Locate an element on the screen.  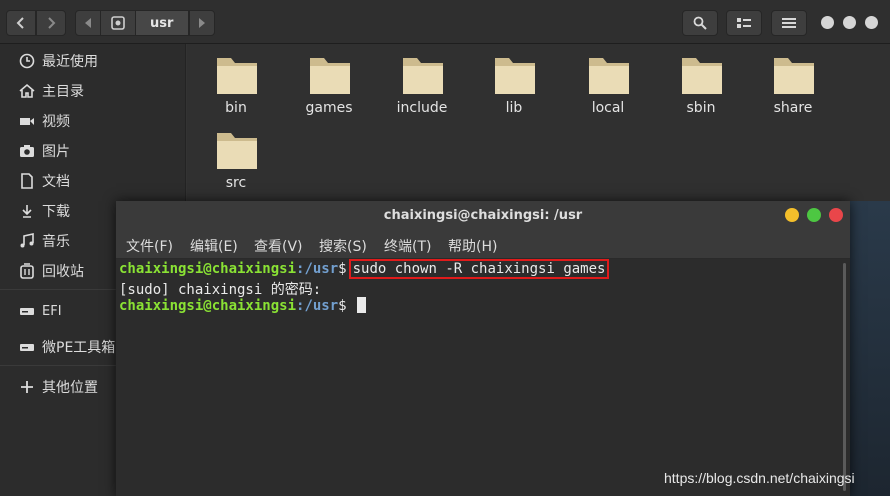
sidebar-item-label: 文档 is located at coordinates (56, 182).